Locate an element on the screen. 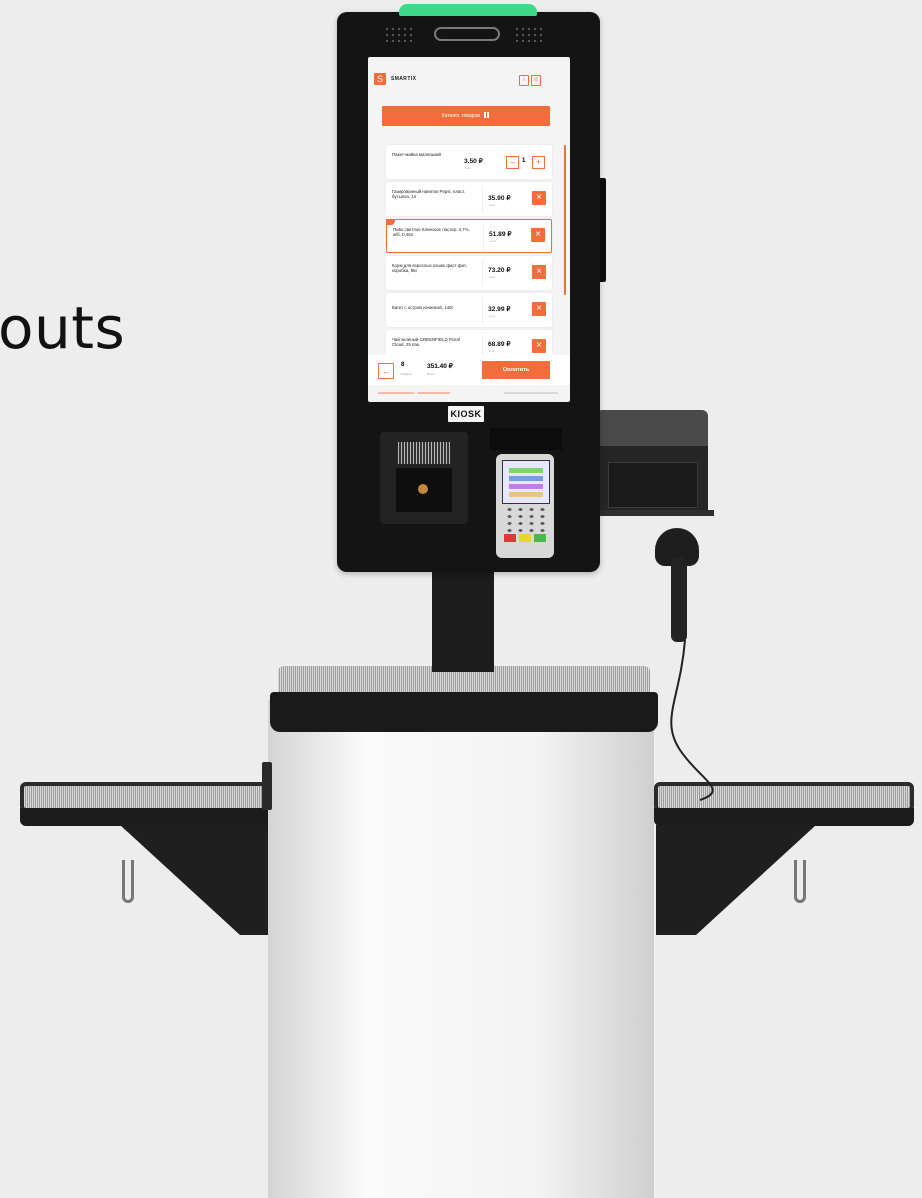 Image resolution: width=922 pixels, height=1198 pixels. legal-footer is located at coordinates (468, 393).